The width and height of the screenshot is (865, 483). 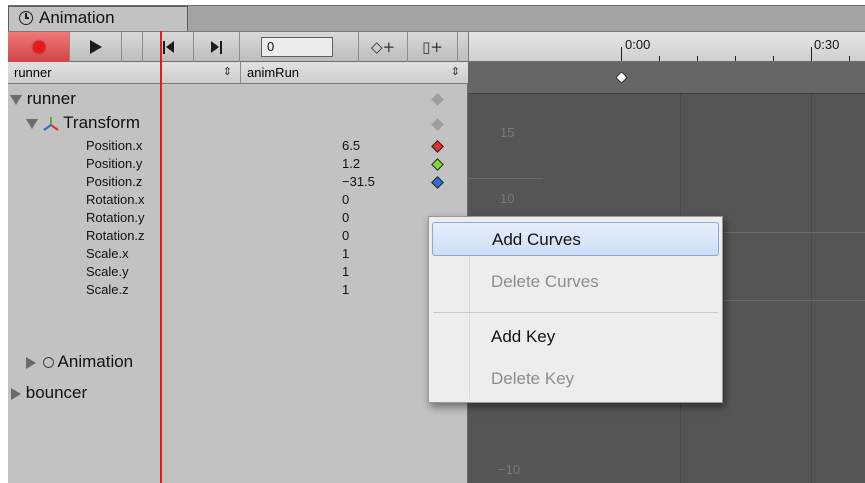 I want to click on next-frame-icon, so click(x=216, y=47).